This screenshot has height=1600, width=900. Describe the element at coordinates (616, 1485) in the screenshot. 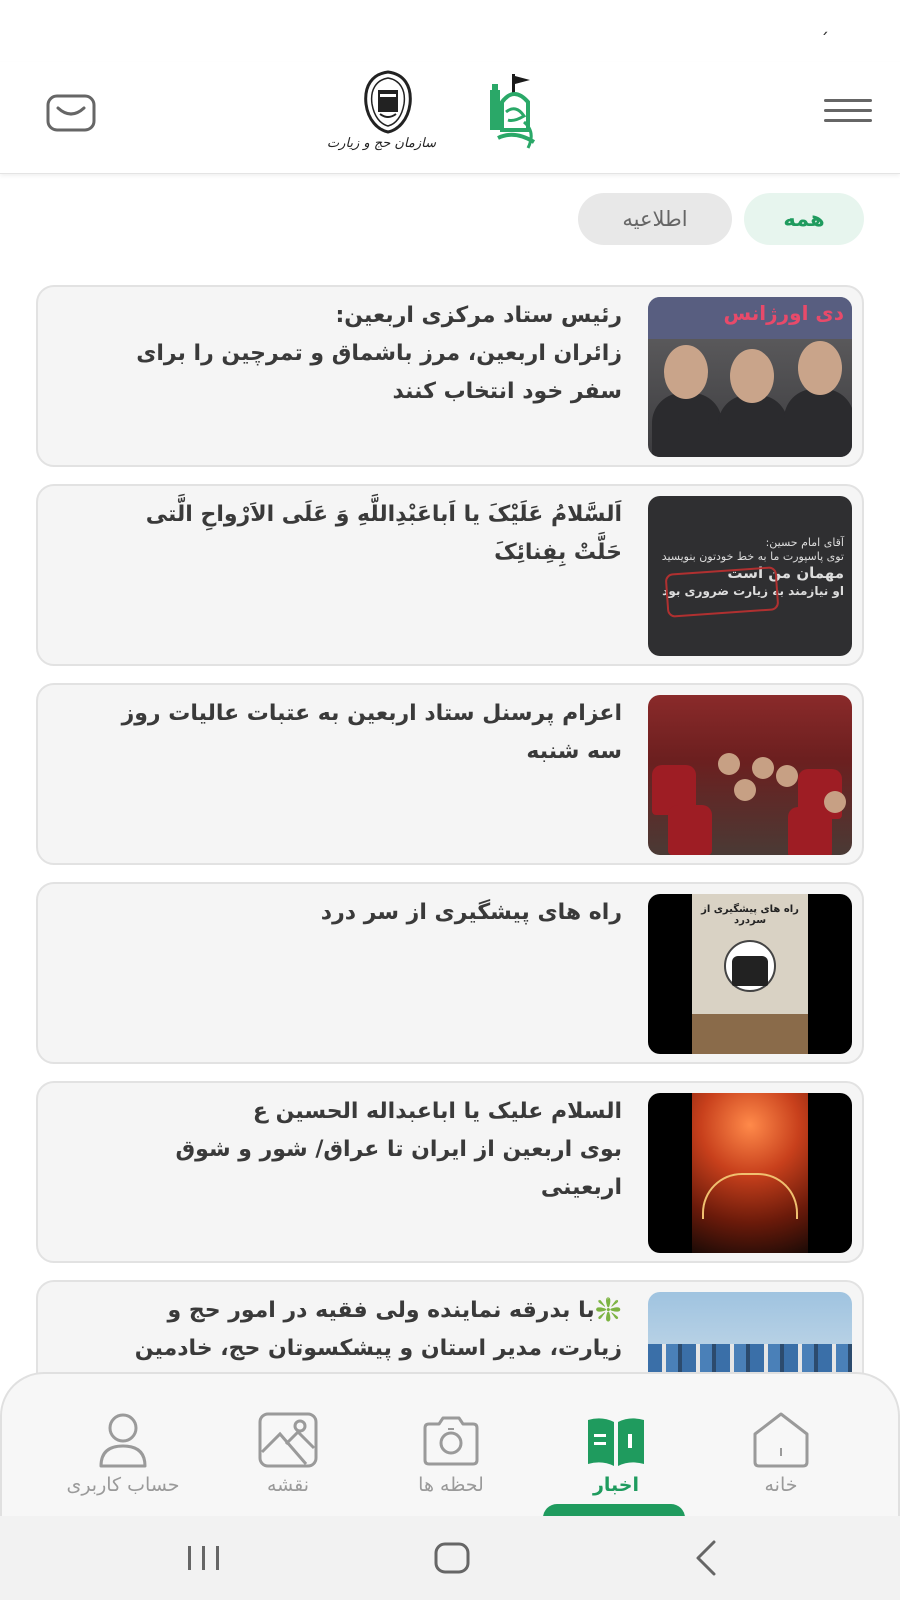

I see `nav-label: اخبار` at that location.